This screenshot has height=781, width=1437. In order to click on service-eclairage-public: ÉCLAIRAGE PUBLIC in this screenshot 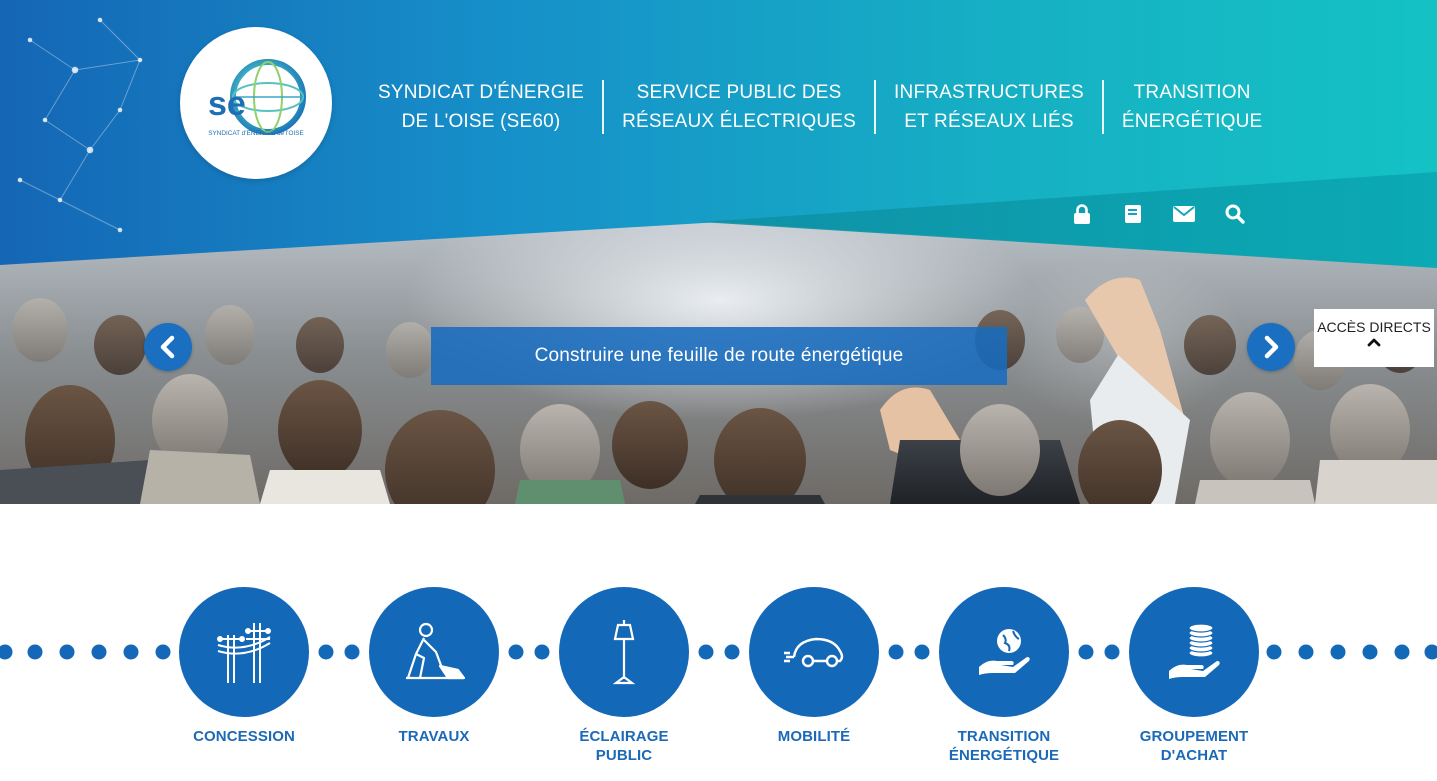, I will do `click(624, 676)`.